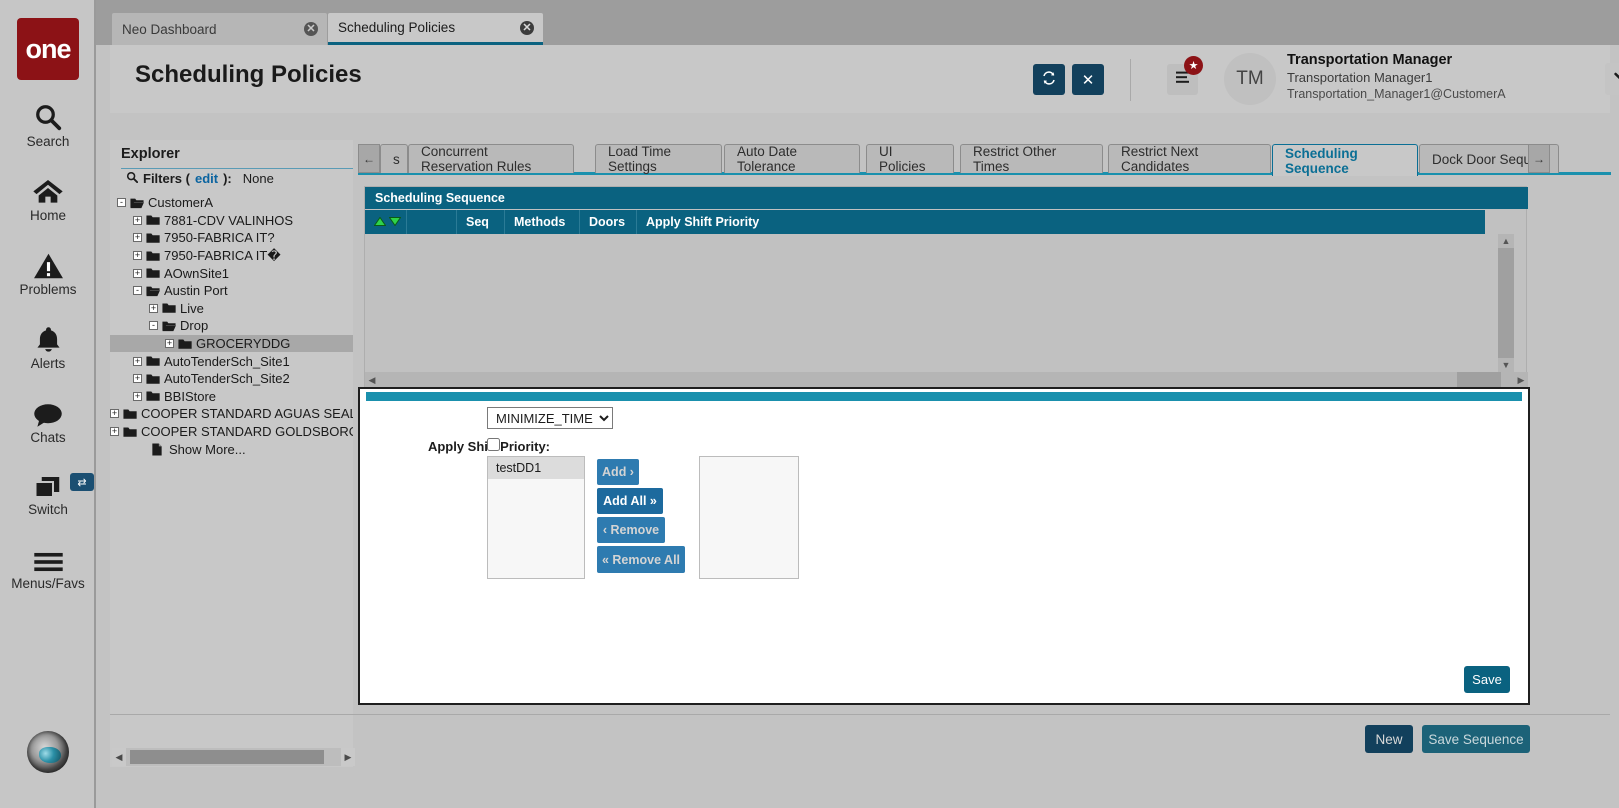  Describe the element at coordinates (1612, 79) in the screenshot. I see `user-menu-toggle` at that location.